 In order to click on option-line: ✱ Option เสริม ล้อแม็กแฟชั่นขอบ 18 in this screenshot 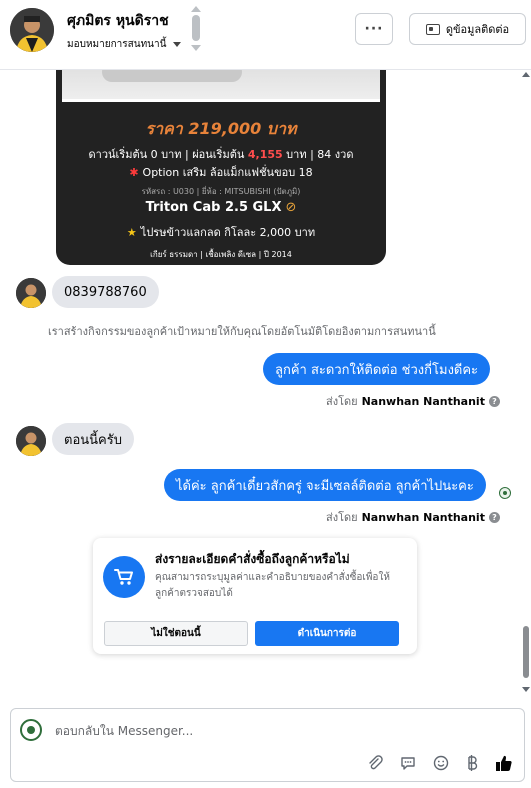, I will do `click(221, 172)`.